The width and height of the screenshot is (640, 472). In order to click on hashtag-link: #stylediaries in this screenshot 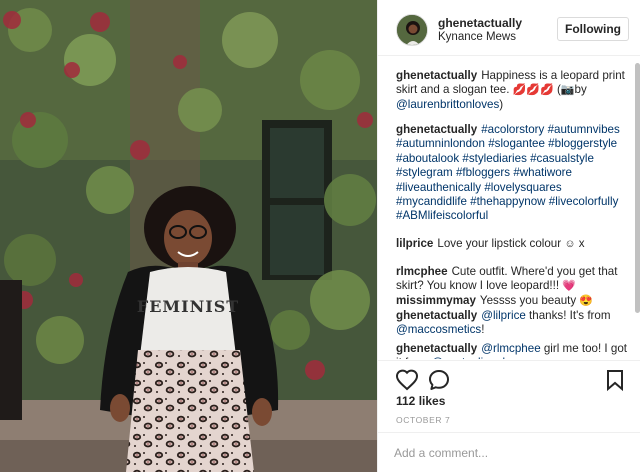, I will do `click(496, 158)`.